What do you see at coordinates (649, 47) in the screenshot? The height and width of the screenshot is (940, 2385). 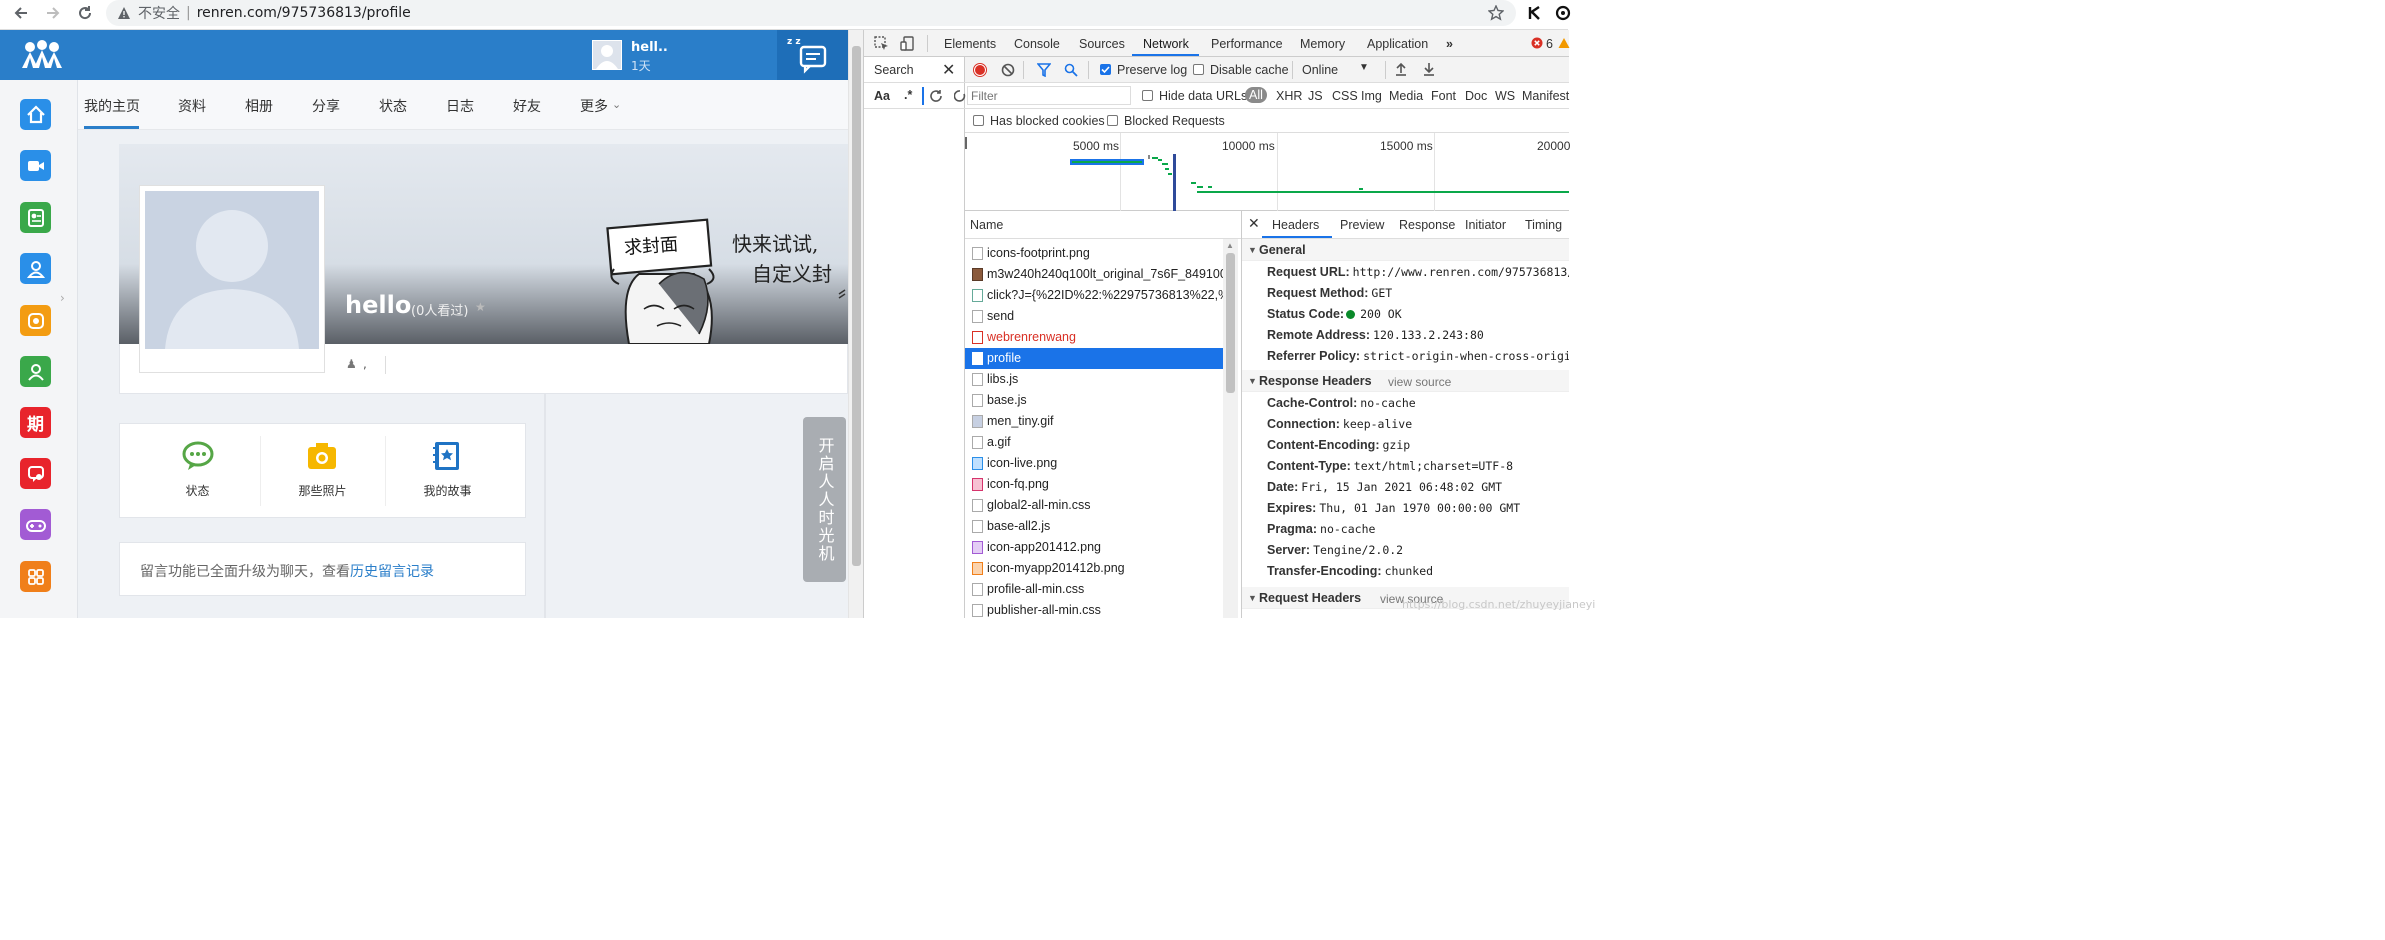 I see `user-name: hell..` at bounding box center [649, 47].